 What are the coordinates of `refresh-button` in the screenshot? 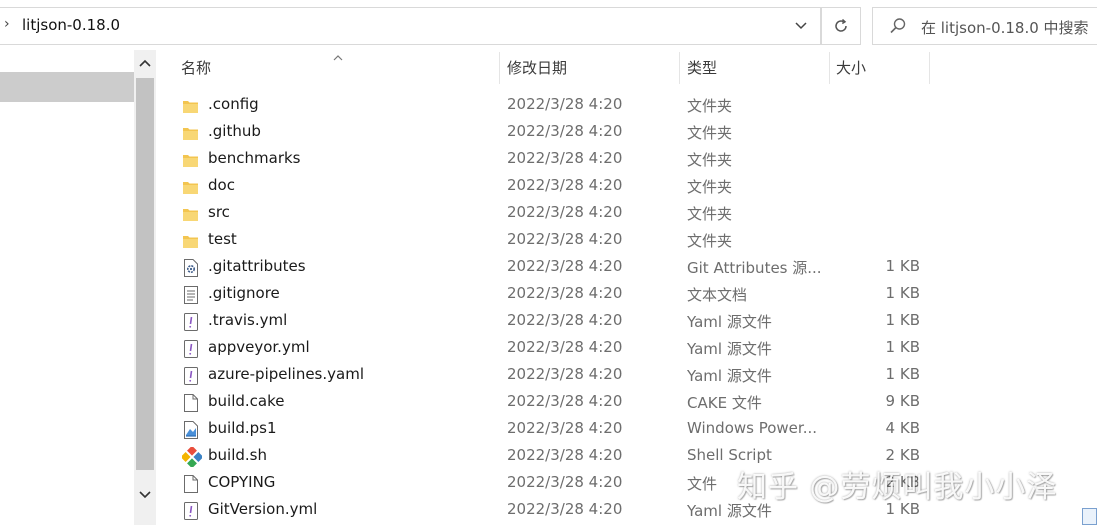 It's located at (841, 26).